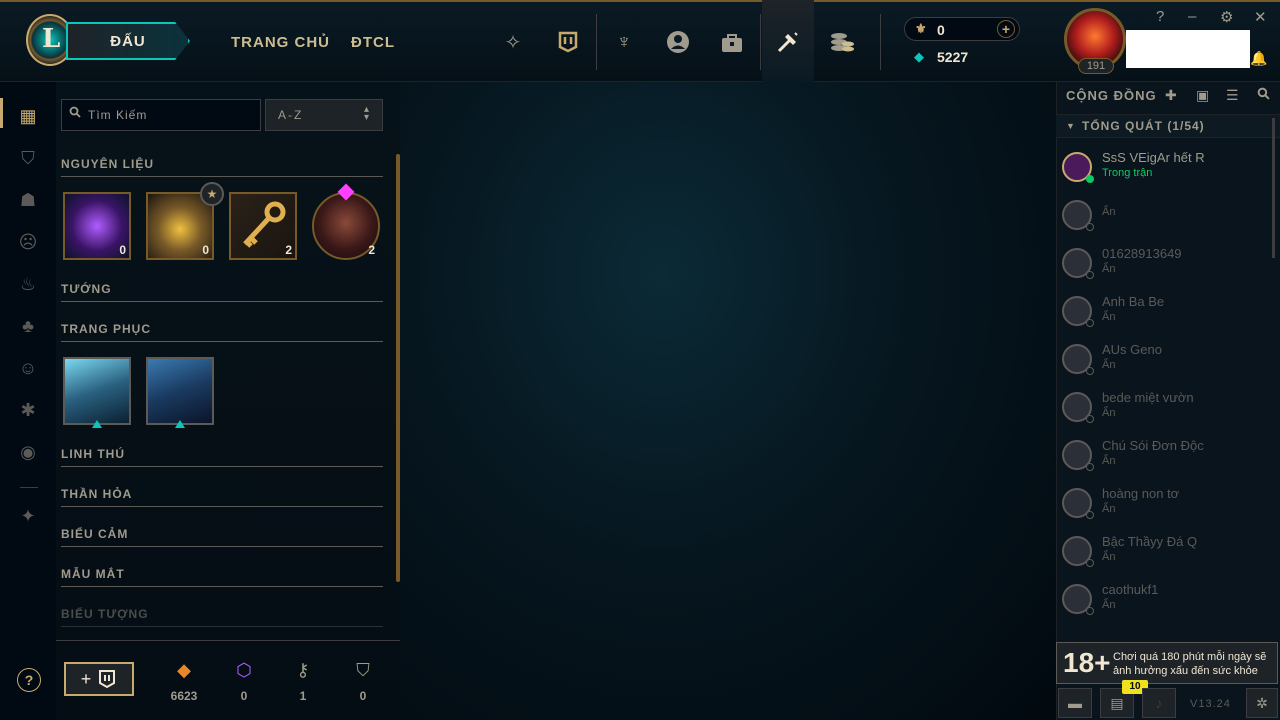 The height and width of the screenshot is (720, 1280). I want to click on friend-item: AUs Geno Ẩn, so click(1163, 366).